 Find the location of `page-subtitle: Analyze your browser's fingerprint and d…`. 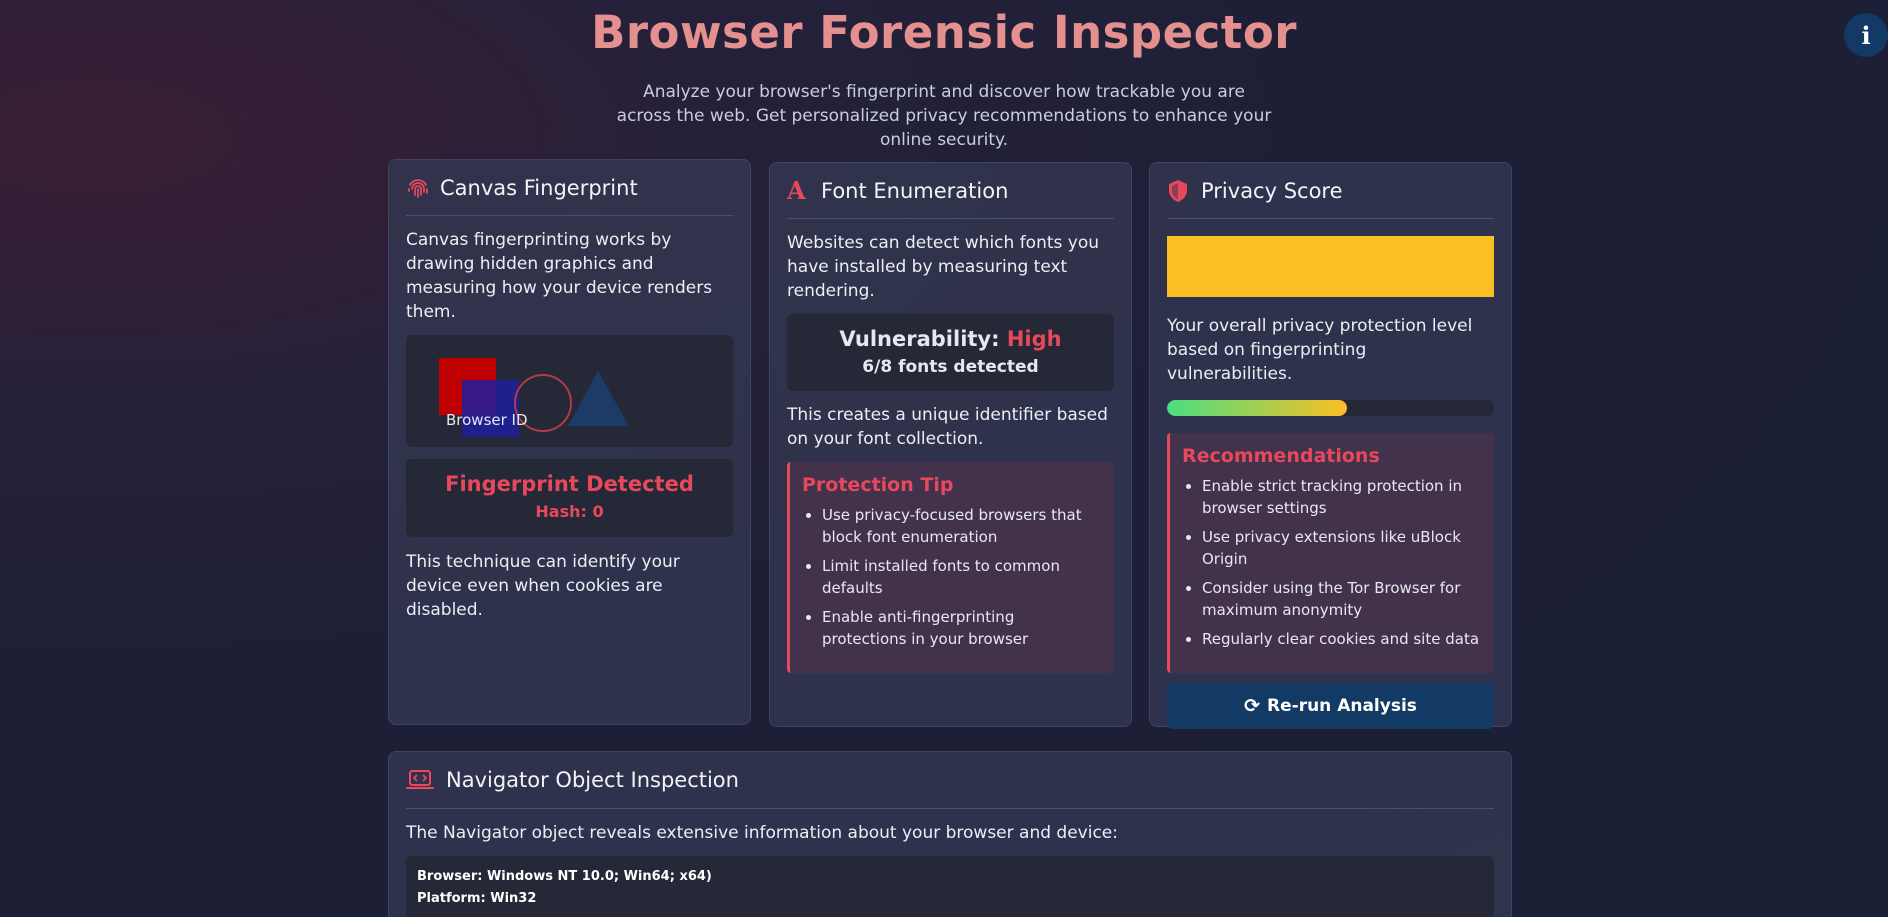

page-subtitle: Analyze your browser's fingerprint and d… is located at coordinates (944, 116).